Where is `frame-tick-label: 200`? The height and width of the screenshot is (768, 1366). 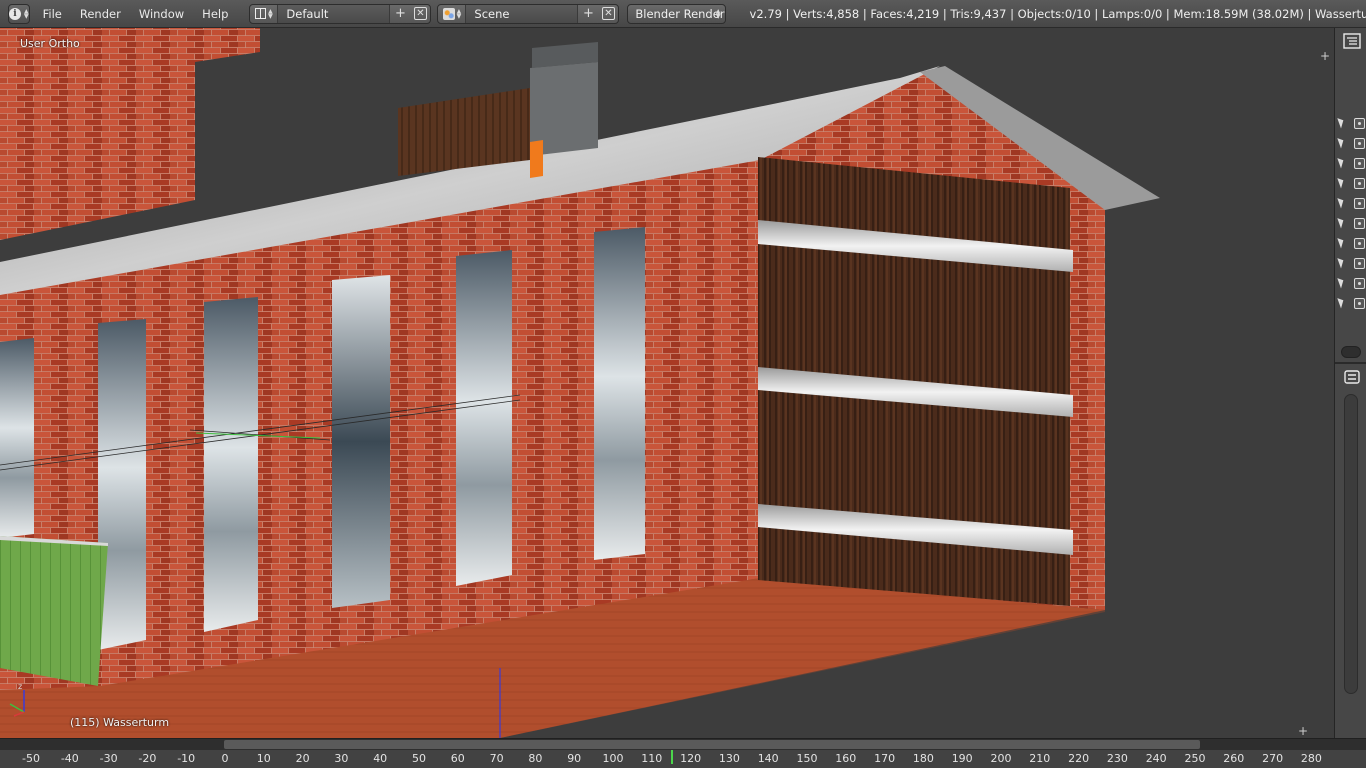
frame-tick-label: 200 is located at coordinates (1001, 758).